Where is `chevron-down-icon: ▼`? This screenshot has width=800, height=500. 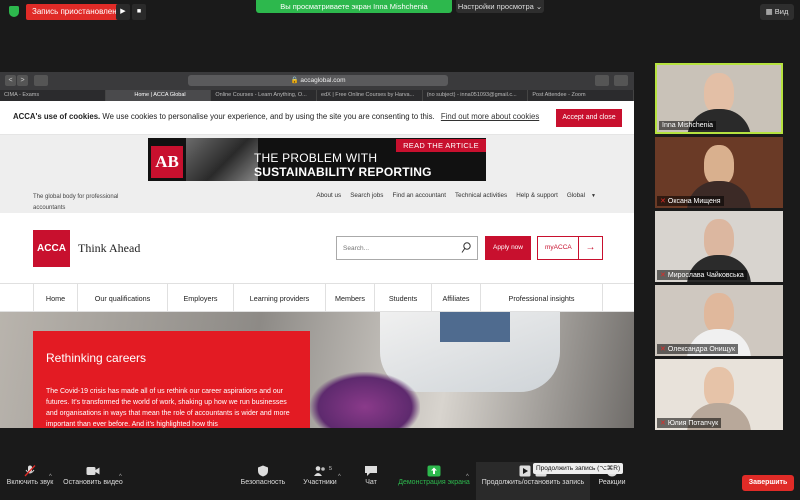 chevron-down-icon: ▼ is located at coordinates (593, 196).